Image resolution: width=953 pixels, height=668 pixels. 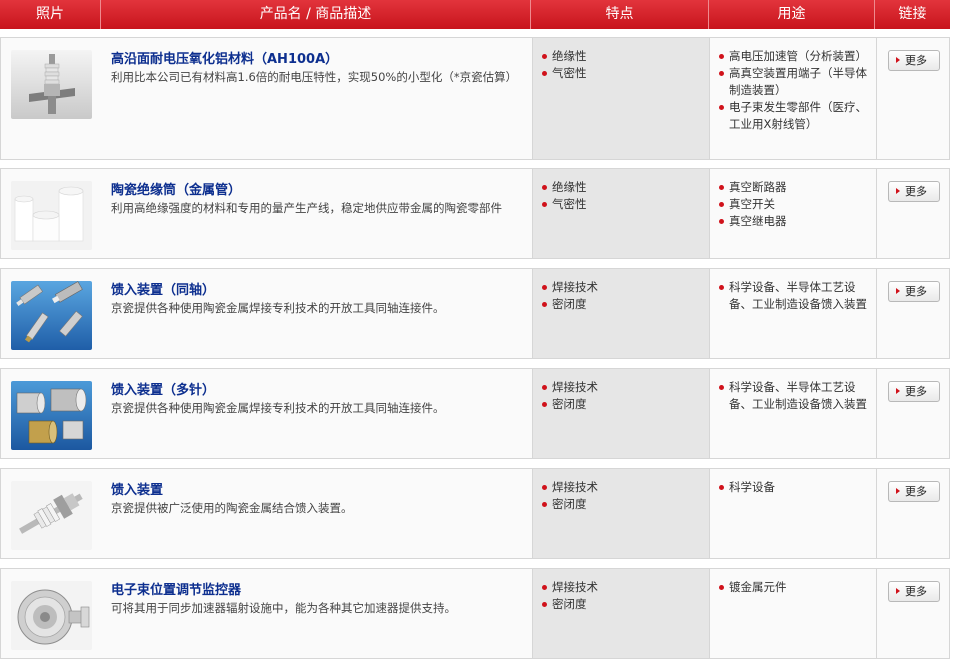 I want to click on use-item: 真空继电器, so click(x=796, y=221).